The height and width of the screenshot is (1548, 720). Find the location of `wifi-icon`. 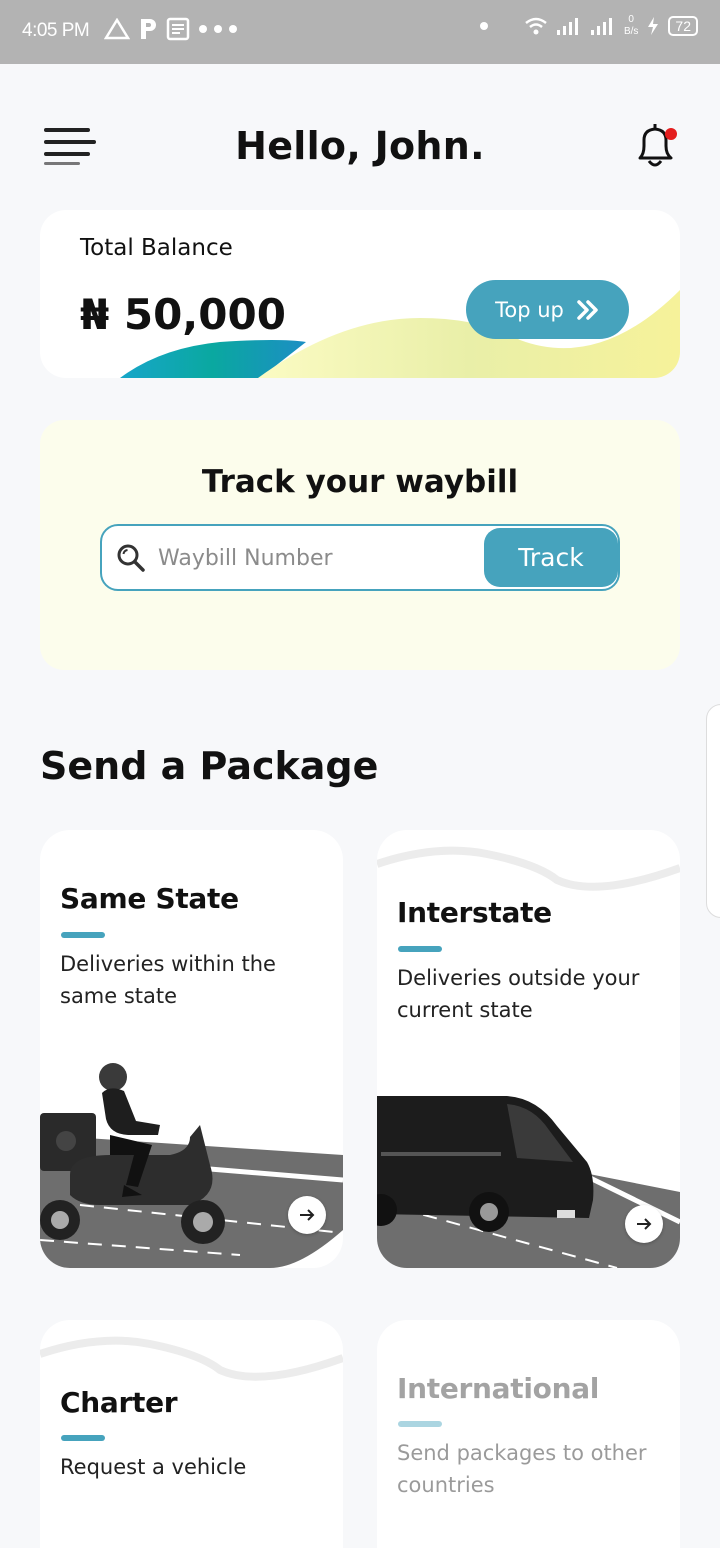

wifi-icon is located at coordinates (536, 26).